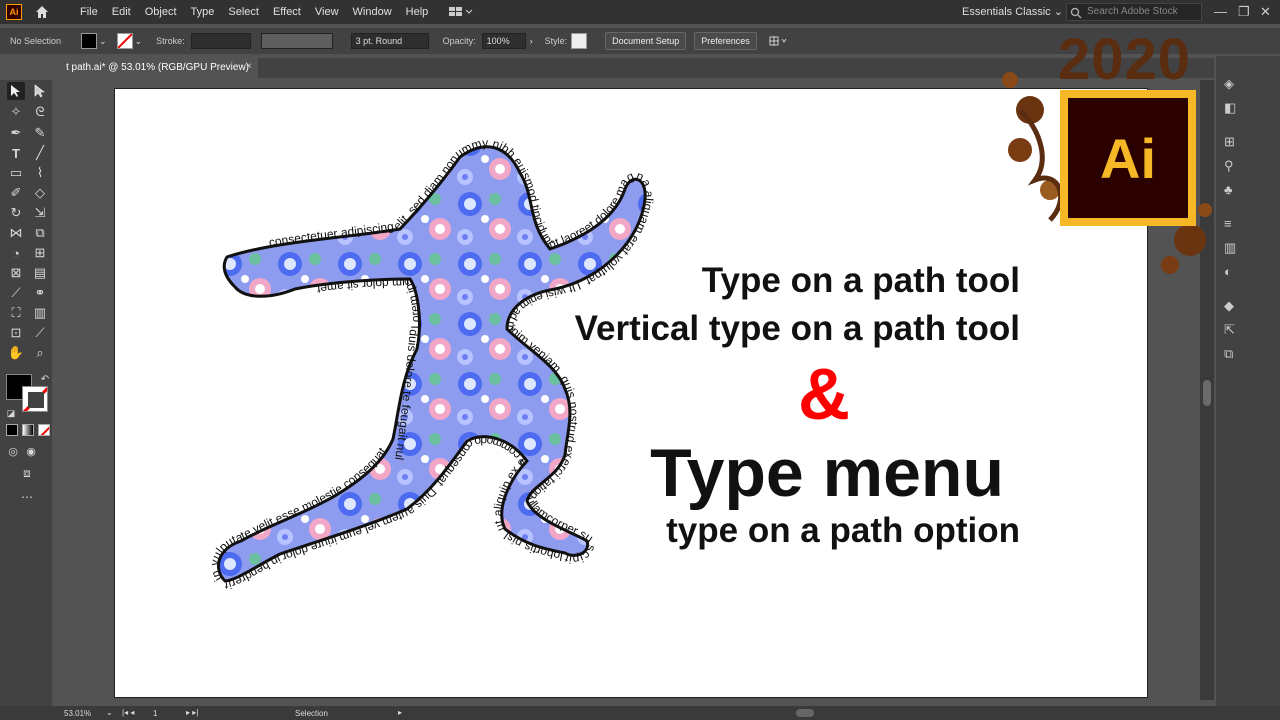 The image size is (1280, 720). What do you see at coordinates (1233, 331) in the screenshot?
I see `export-panel-icon: ⇱` at bounding box center [1233, 331].